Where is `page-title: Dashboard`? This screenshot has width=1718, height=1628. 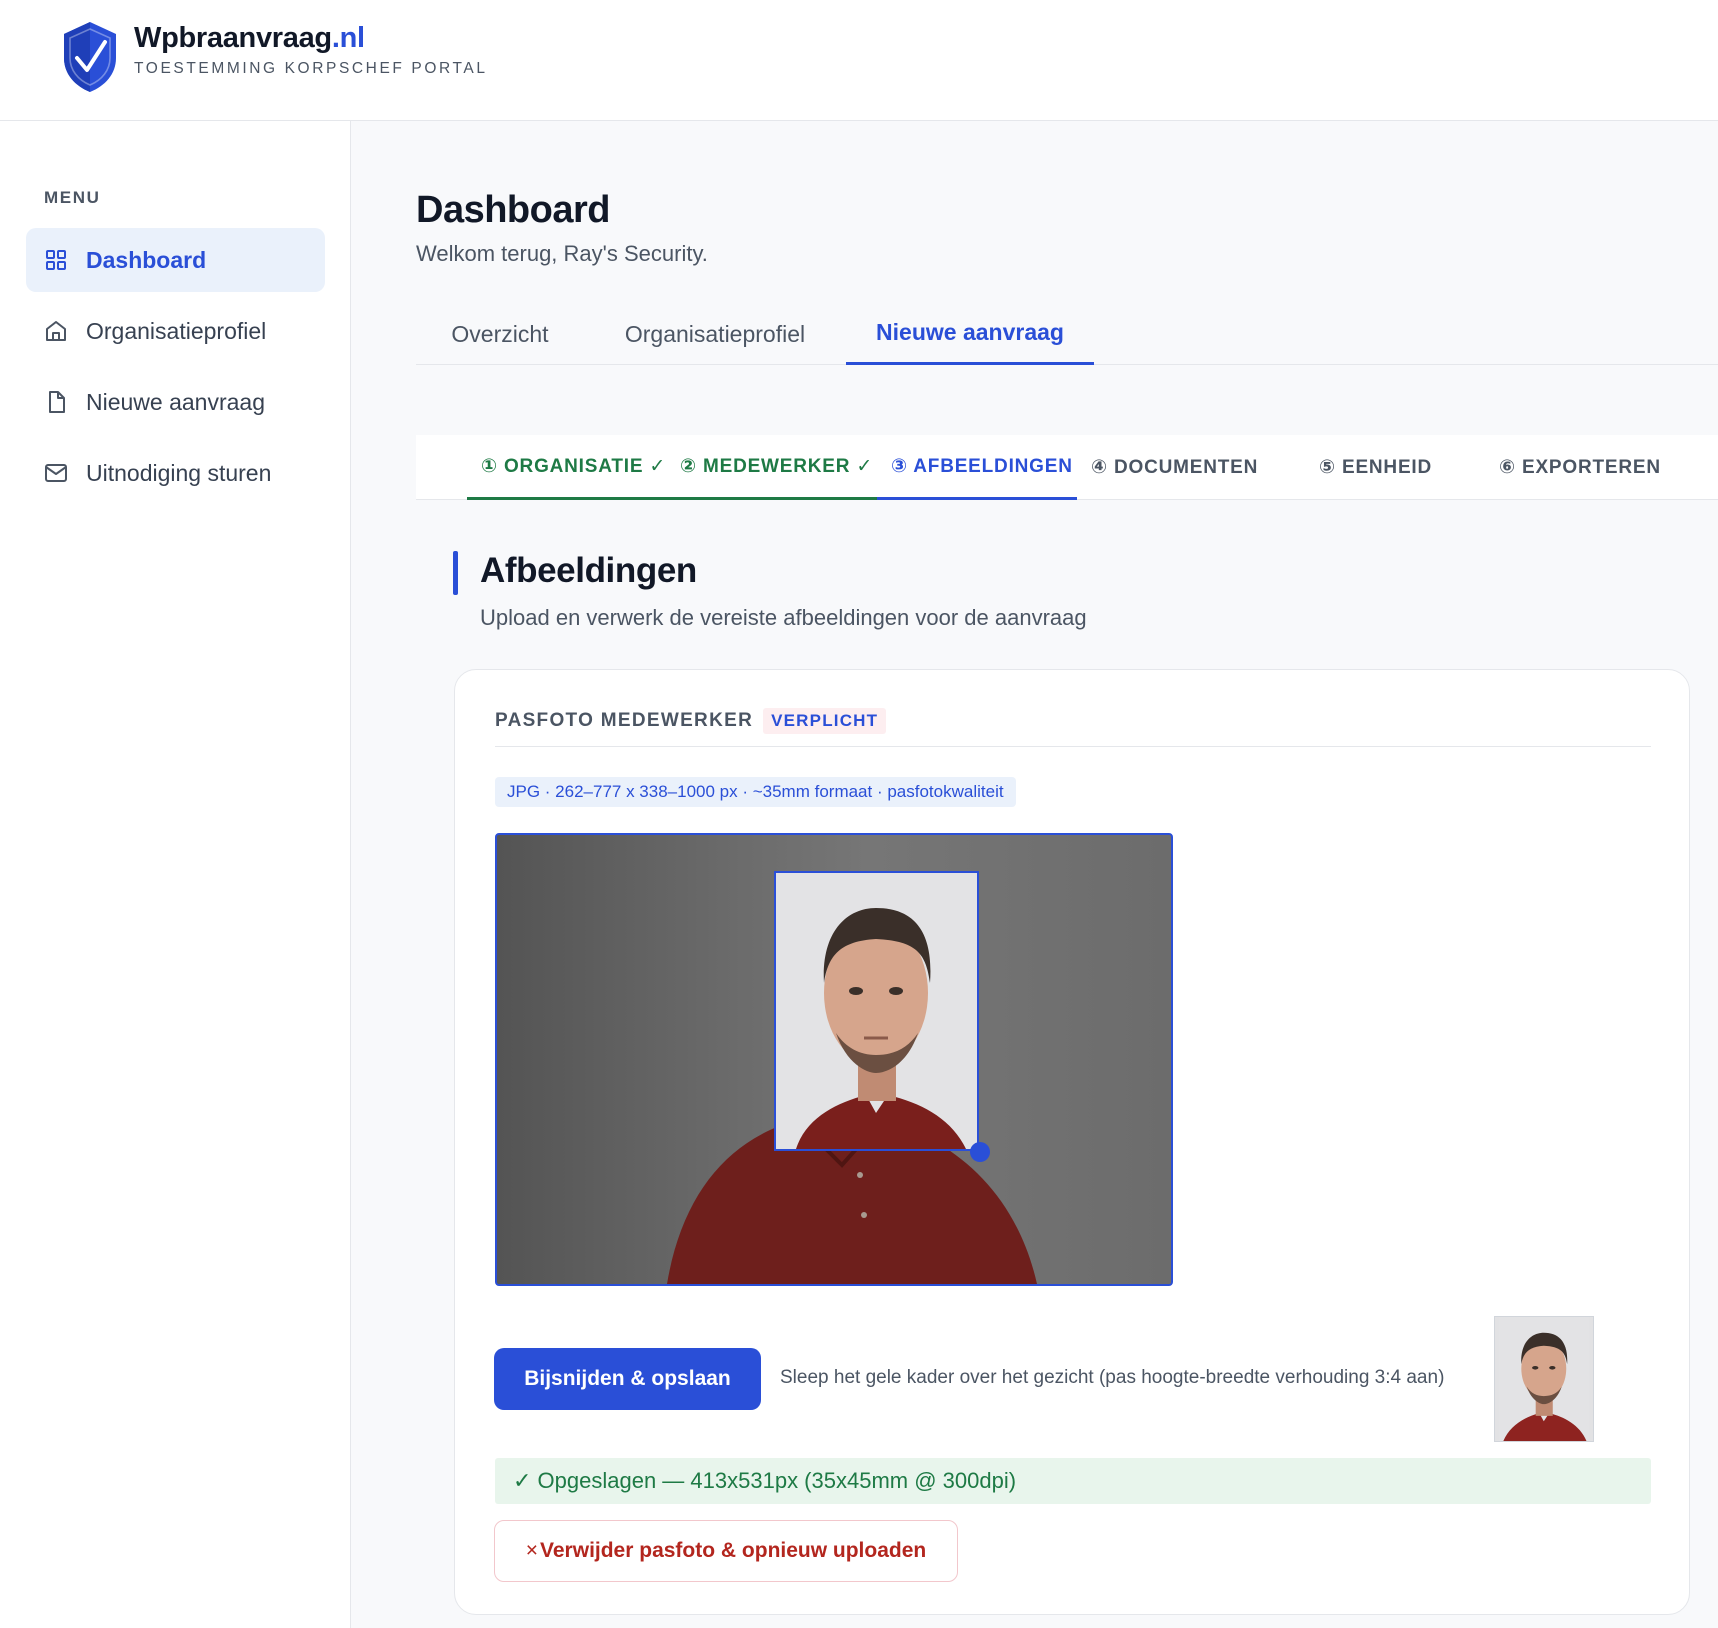 page-title: Dashboard is located at coordinates (513, 210).